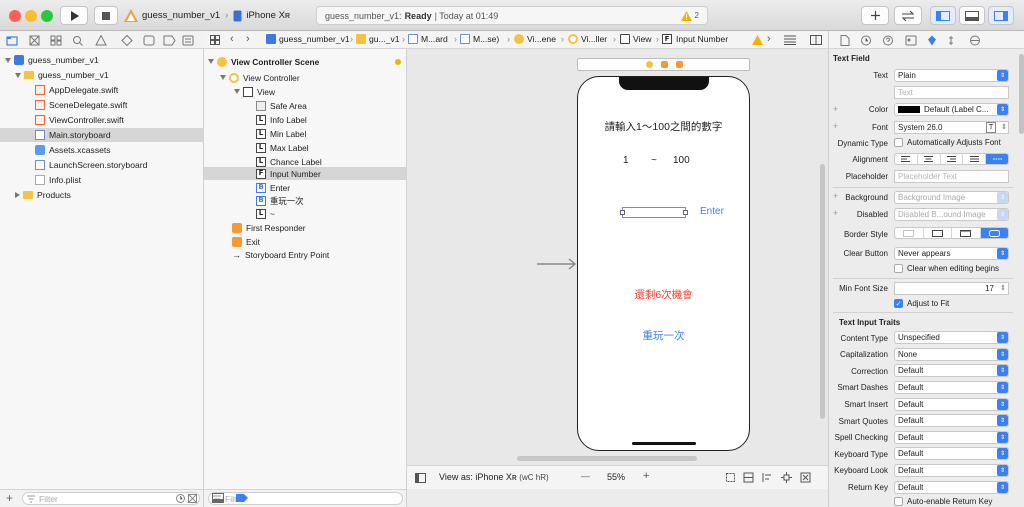  Describe the element at coordinates (102, 150) in the screenshot. I see `navigator-item-assets: Assets.xcassets` at that location.